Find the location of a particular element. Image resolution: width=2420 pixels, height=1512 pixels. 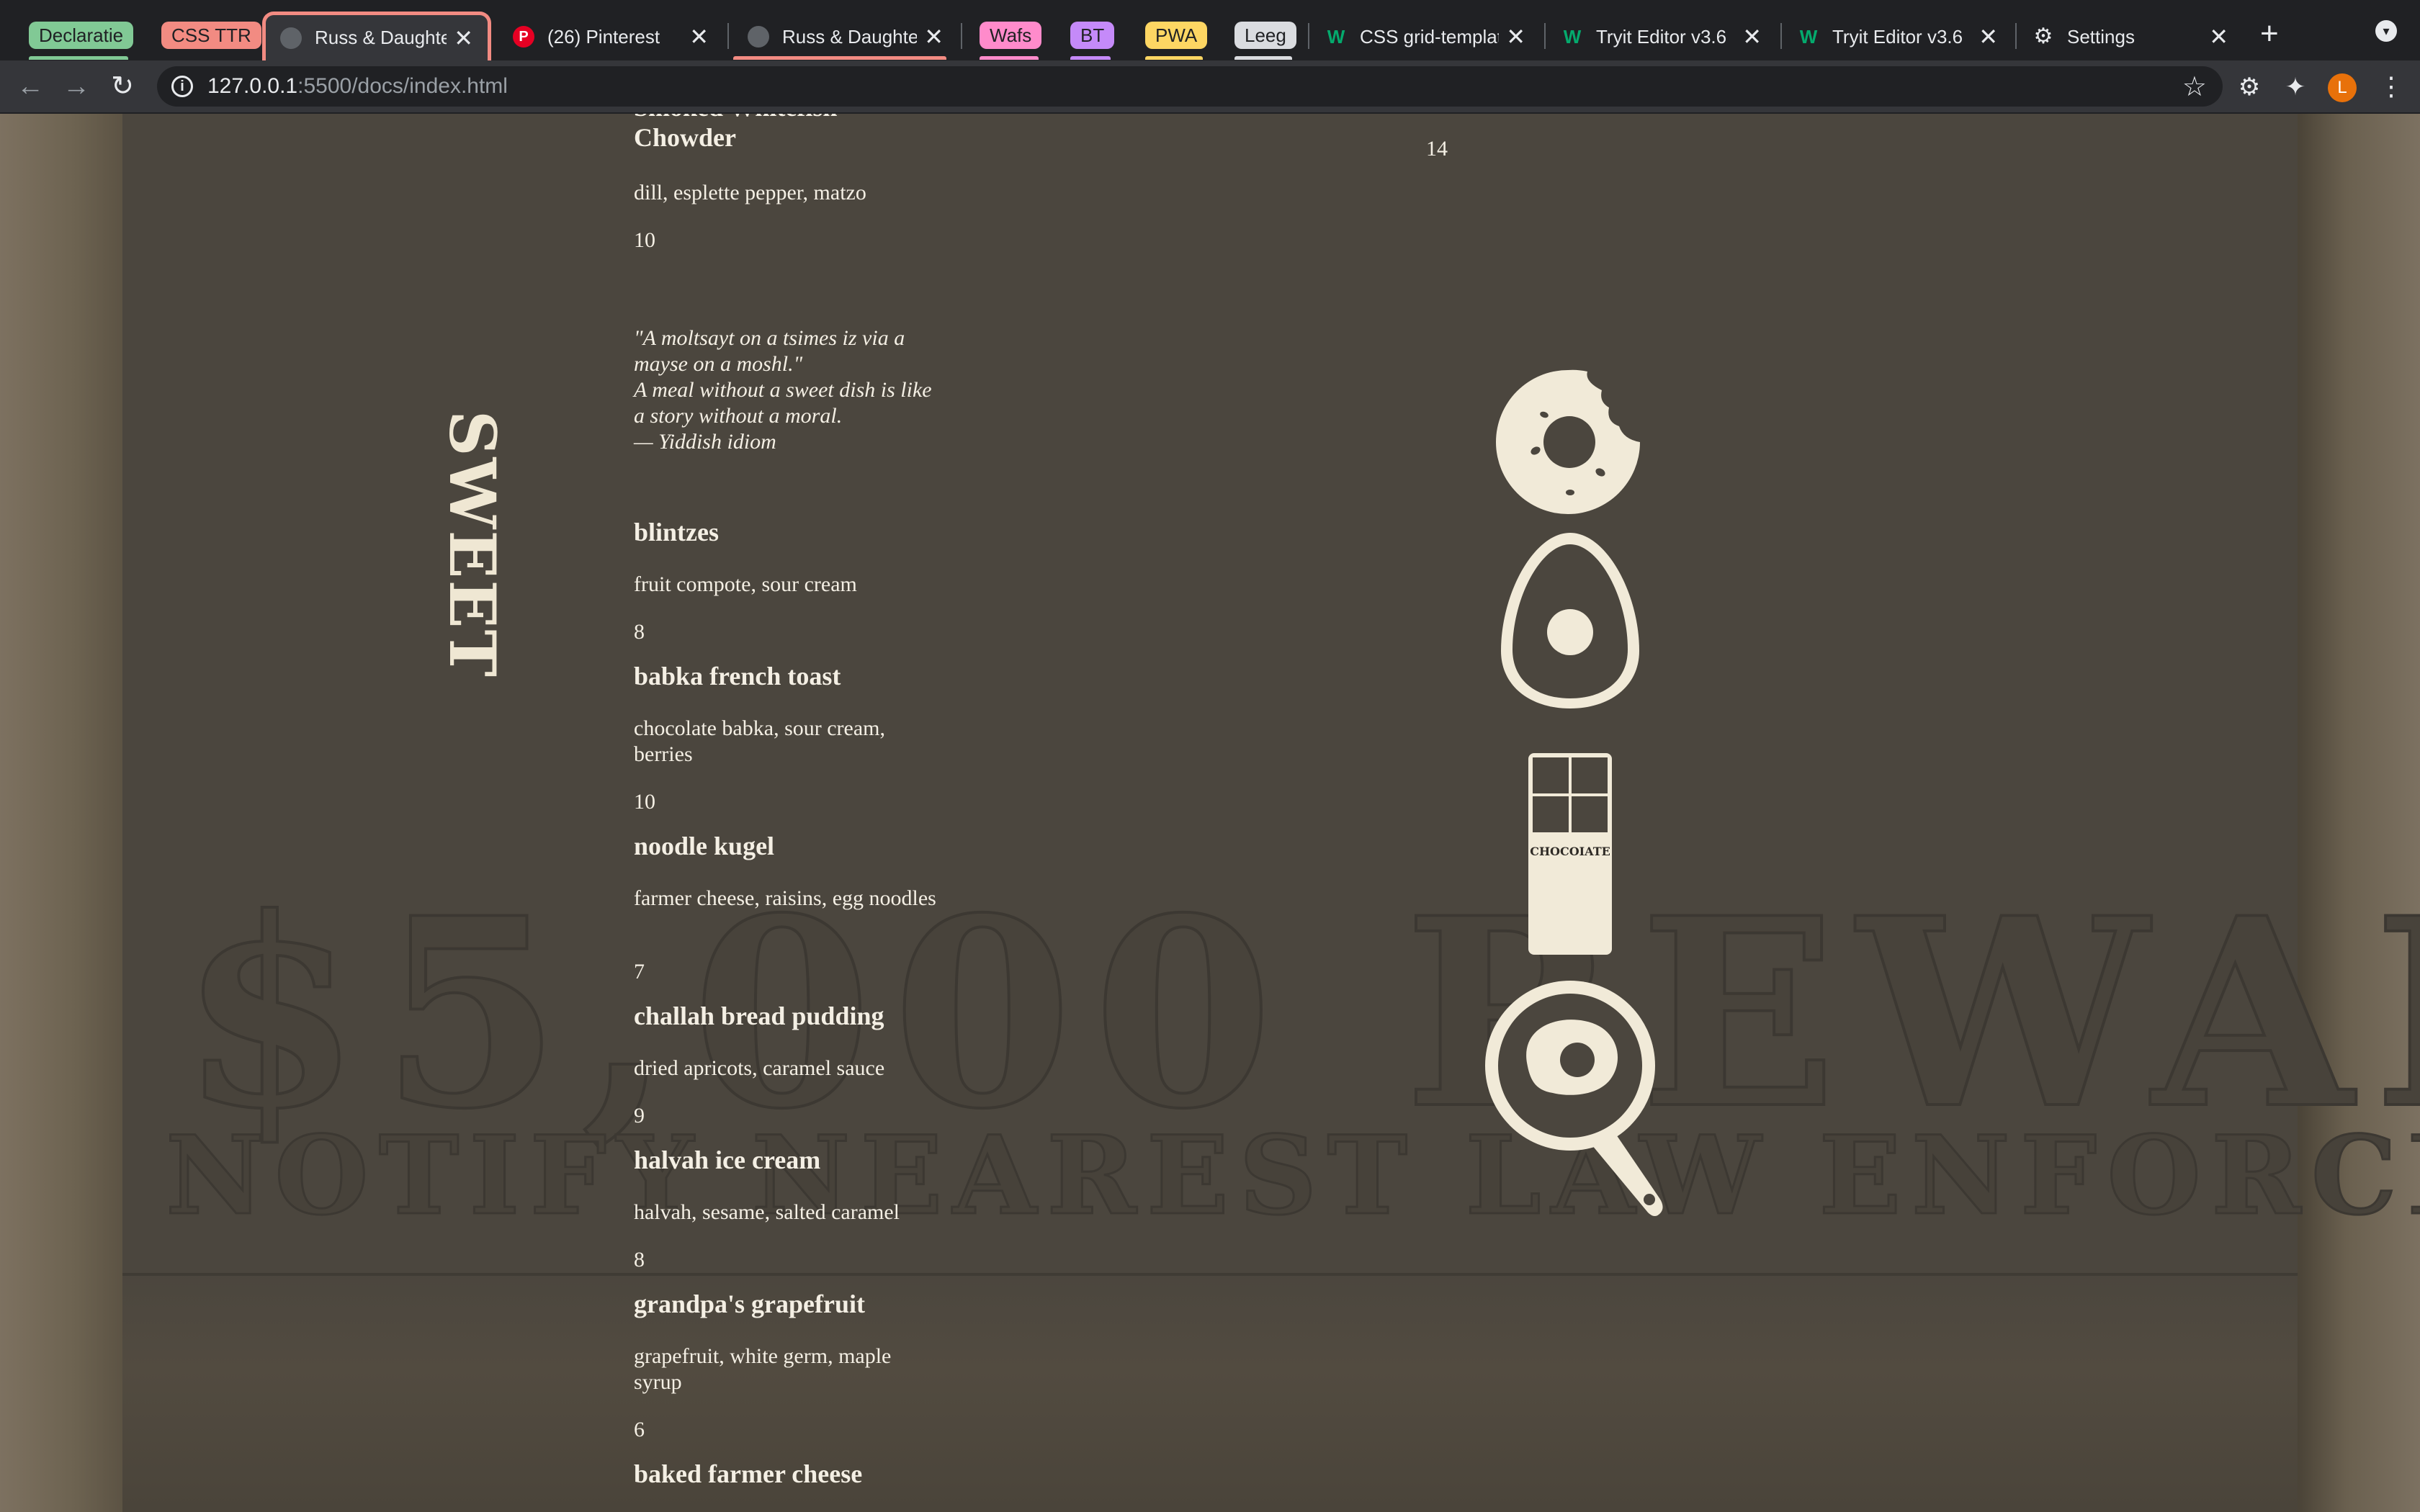

tab-group-declaratie: Declaratie is located at coordinates (81, 35).